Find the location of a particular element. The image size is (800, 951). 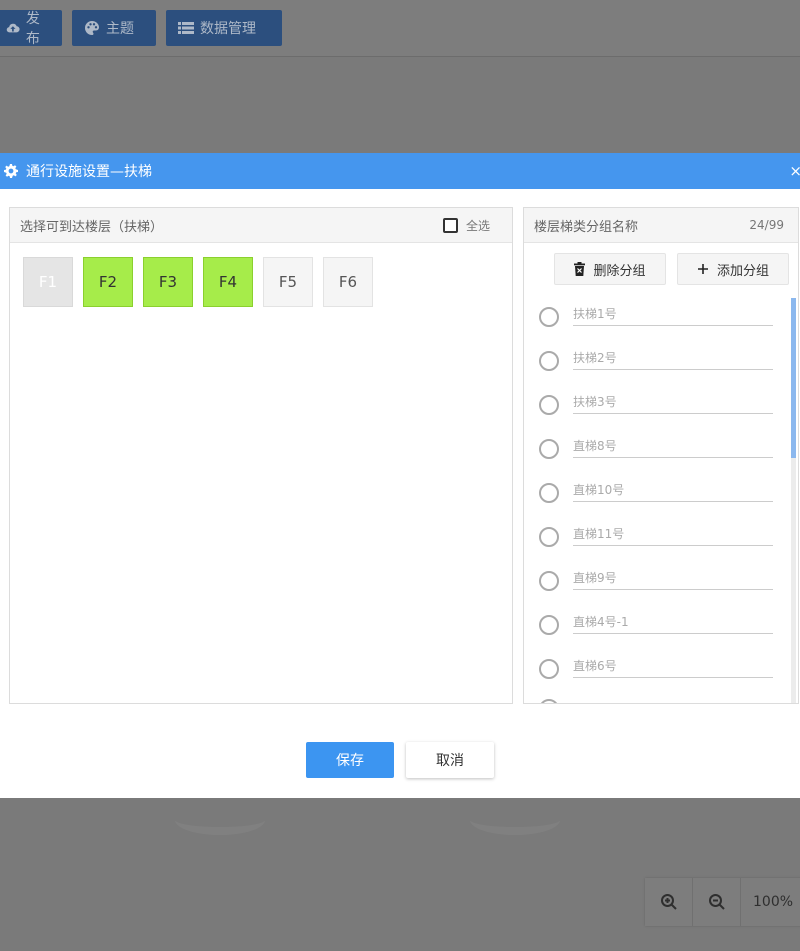

group-item: 直梯6号 is located at coordinates (659, 669).